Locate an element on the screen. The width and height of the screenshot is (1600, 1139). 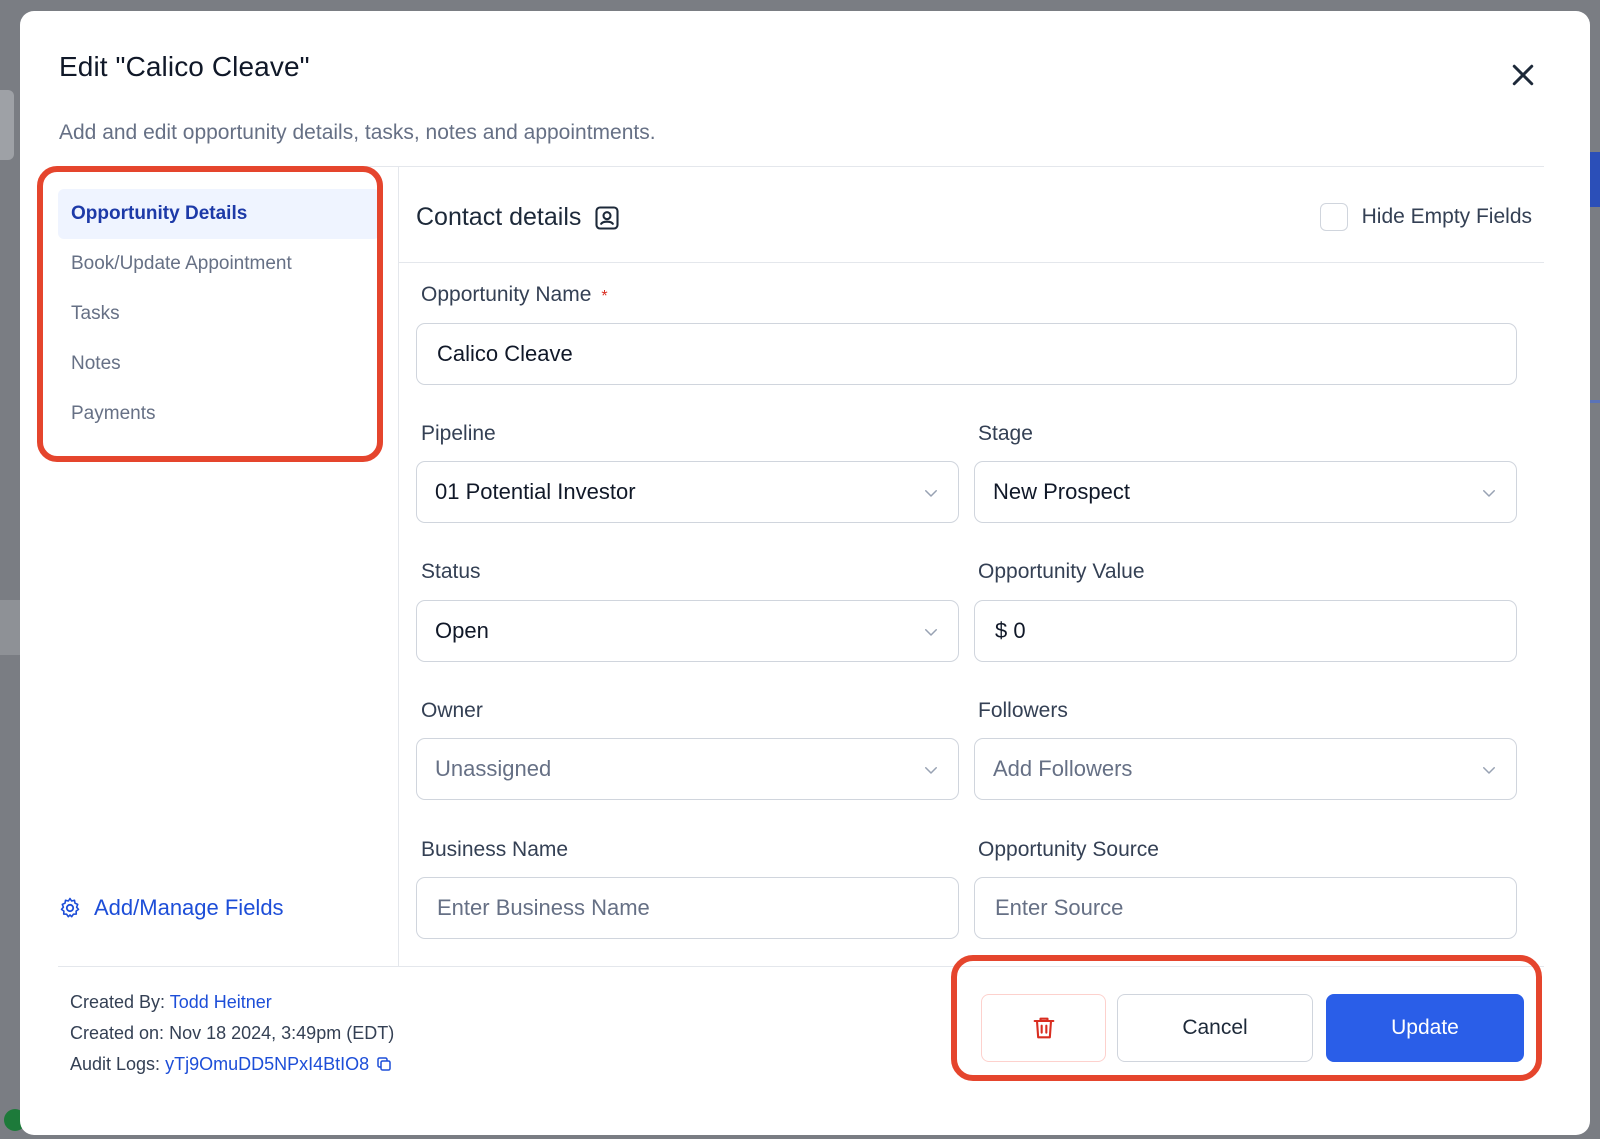
required-mark: * is located at coordinates (604, 296).